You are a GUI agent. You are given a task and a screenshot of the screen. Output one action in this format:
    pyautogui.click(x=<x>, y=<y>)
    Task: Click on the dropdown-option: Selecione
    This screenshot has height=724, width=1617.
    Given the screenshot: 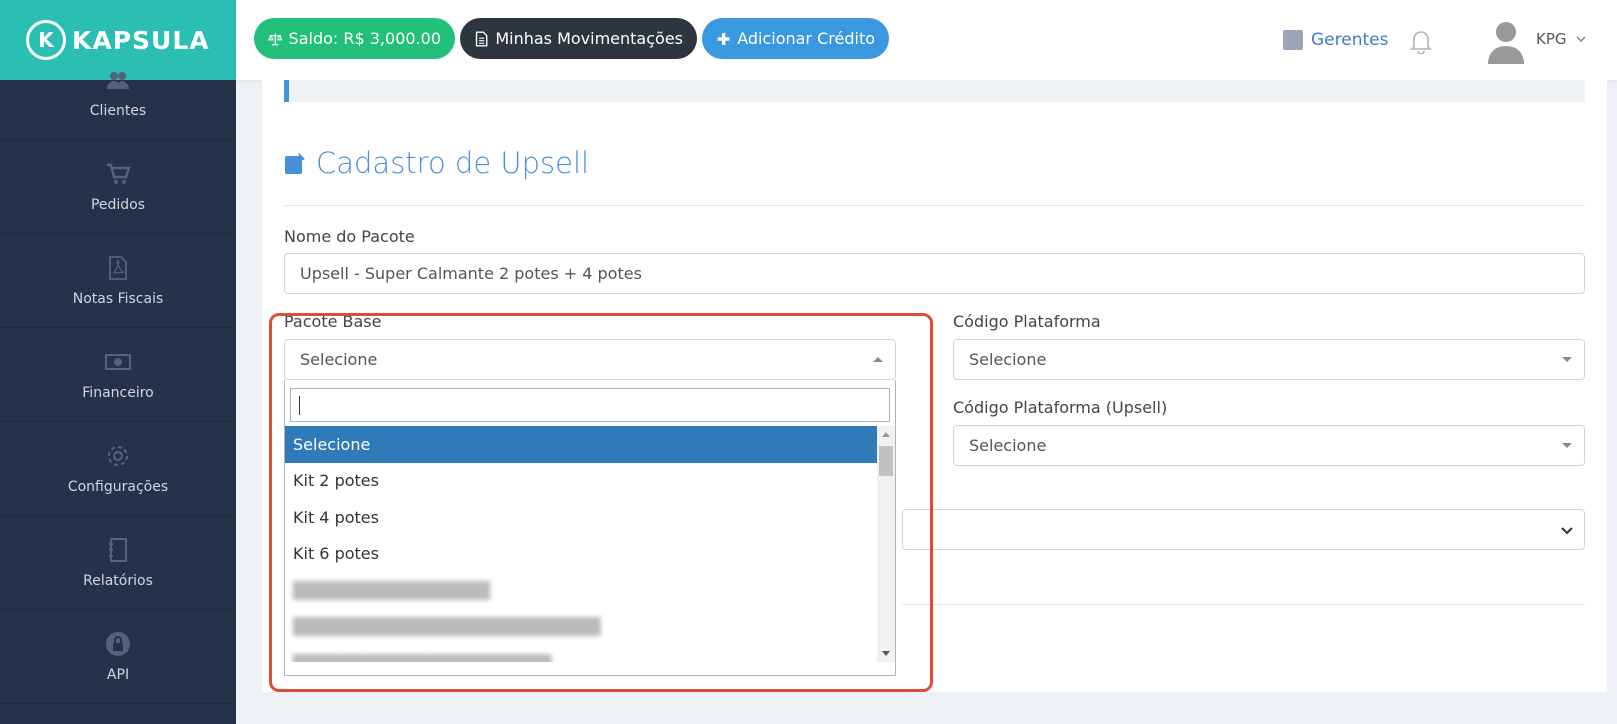 What is the action you would take?
    pyautogui.click(x=582, y=444)
    